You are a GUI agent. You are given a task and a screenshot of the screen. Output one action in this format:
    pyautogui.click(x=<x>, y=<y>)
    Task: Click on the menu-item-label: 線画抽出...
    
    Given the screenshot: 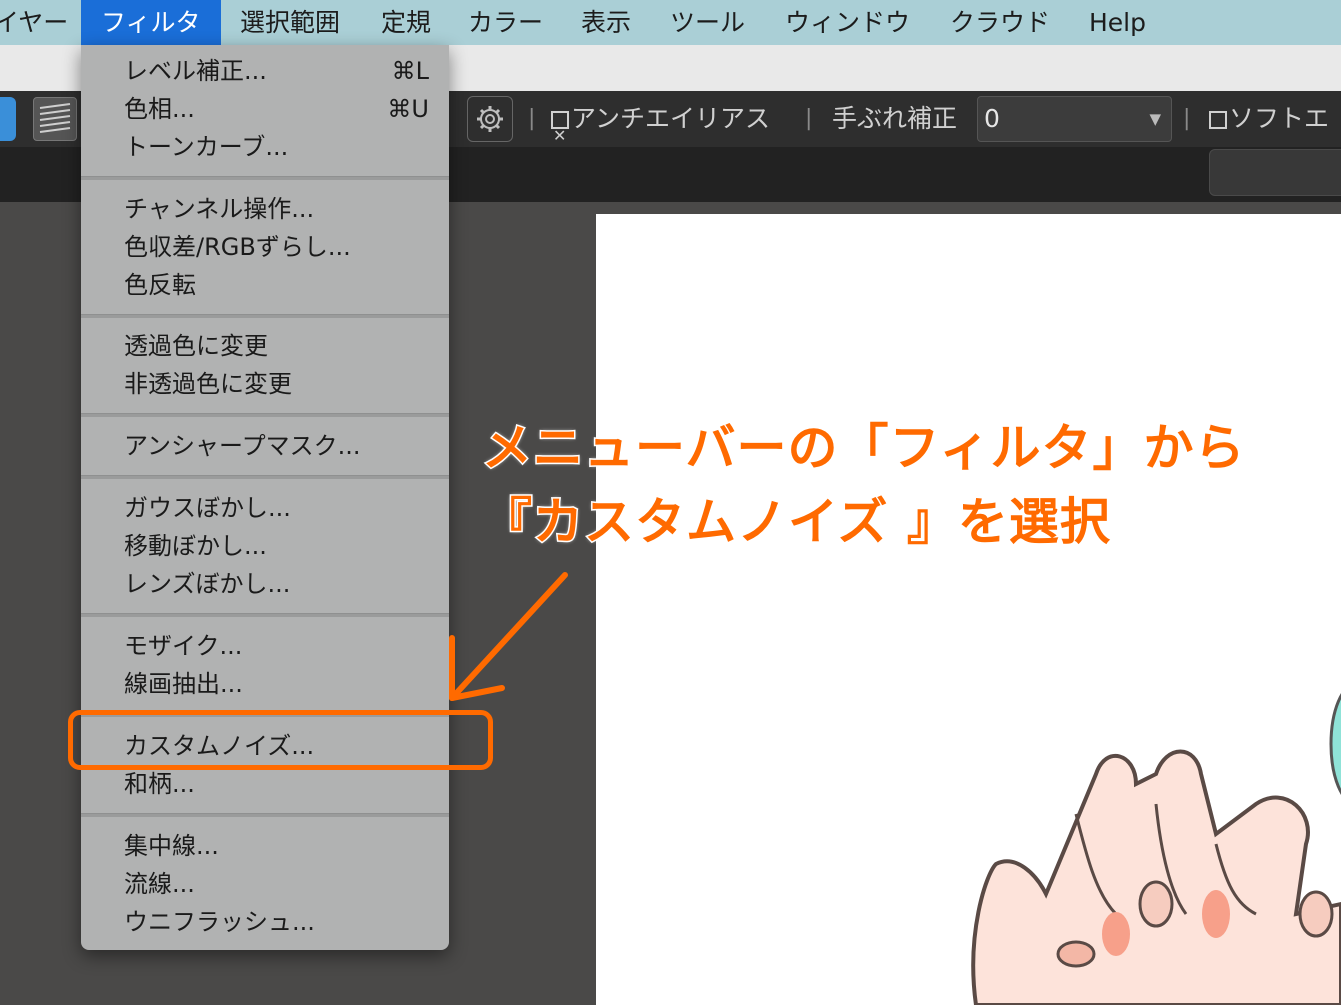 What is the action you would take?
    pyautogui.click(x=183, y=684)
    